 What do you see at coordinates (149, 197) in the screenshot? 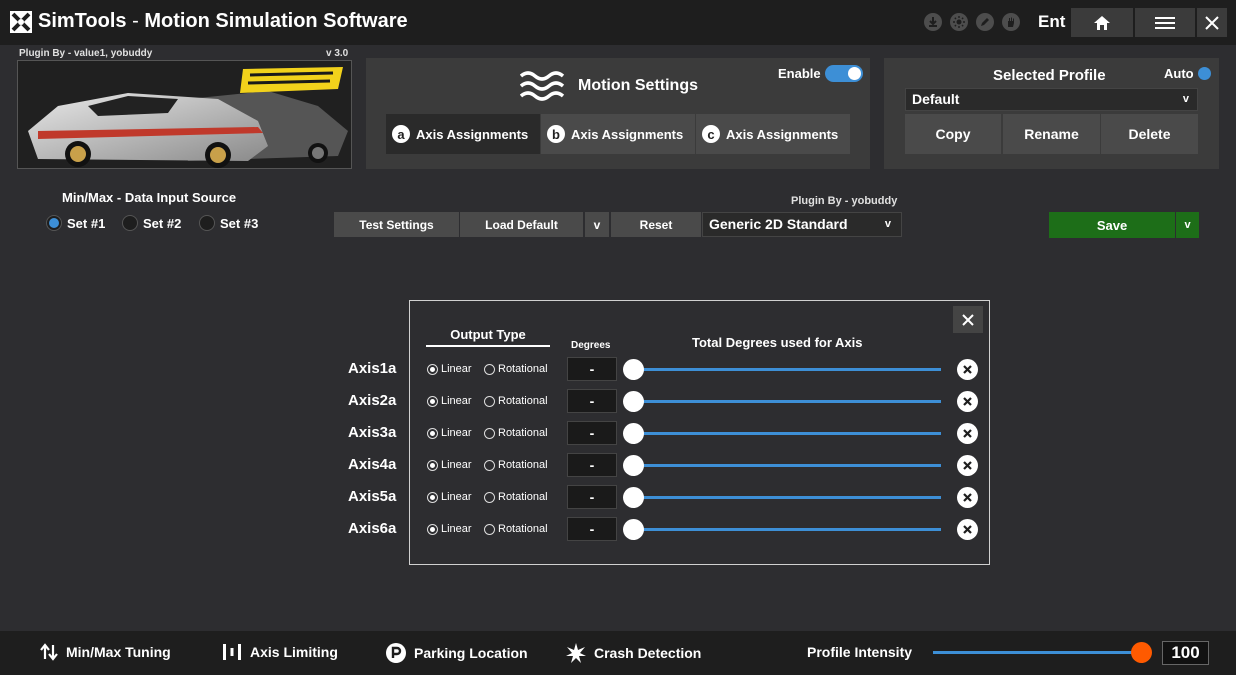
I see `data-input-source-title: Min/Max - Data Input Source` at bounding box center [149, 197].